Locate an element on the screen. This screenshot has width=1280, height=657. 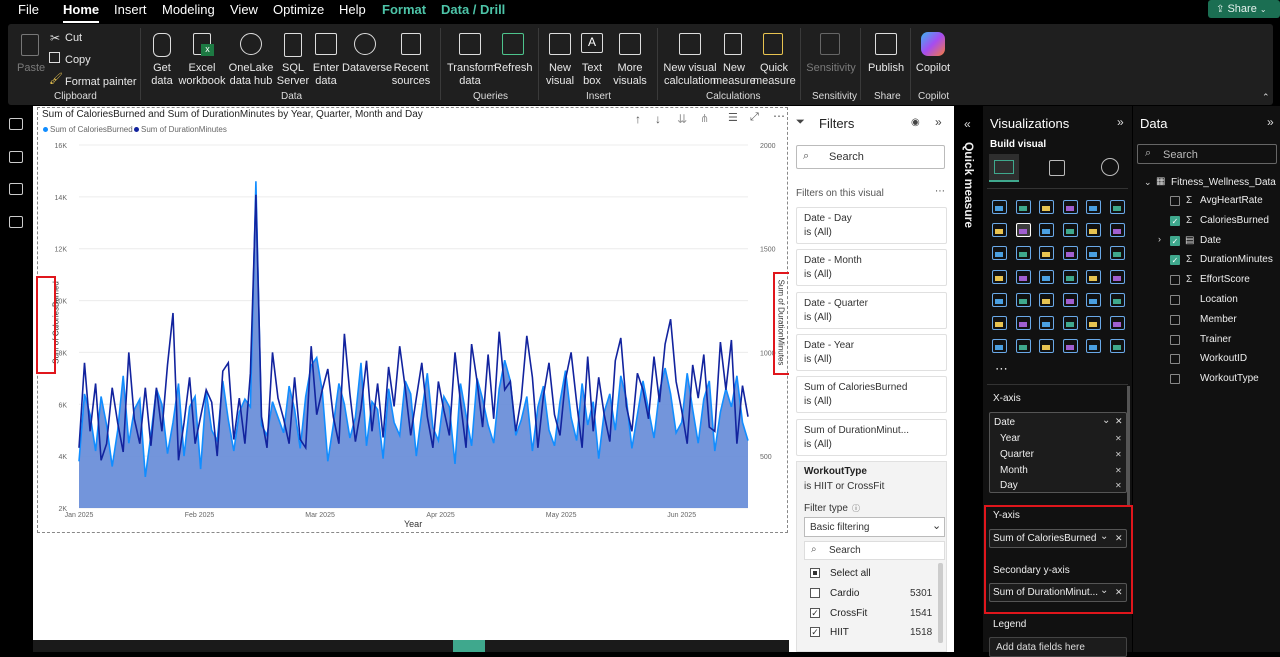
chevron-down-icon: ⌄ is located at coordinates (1106, 420).